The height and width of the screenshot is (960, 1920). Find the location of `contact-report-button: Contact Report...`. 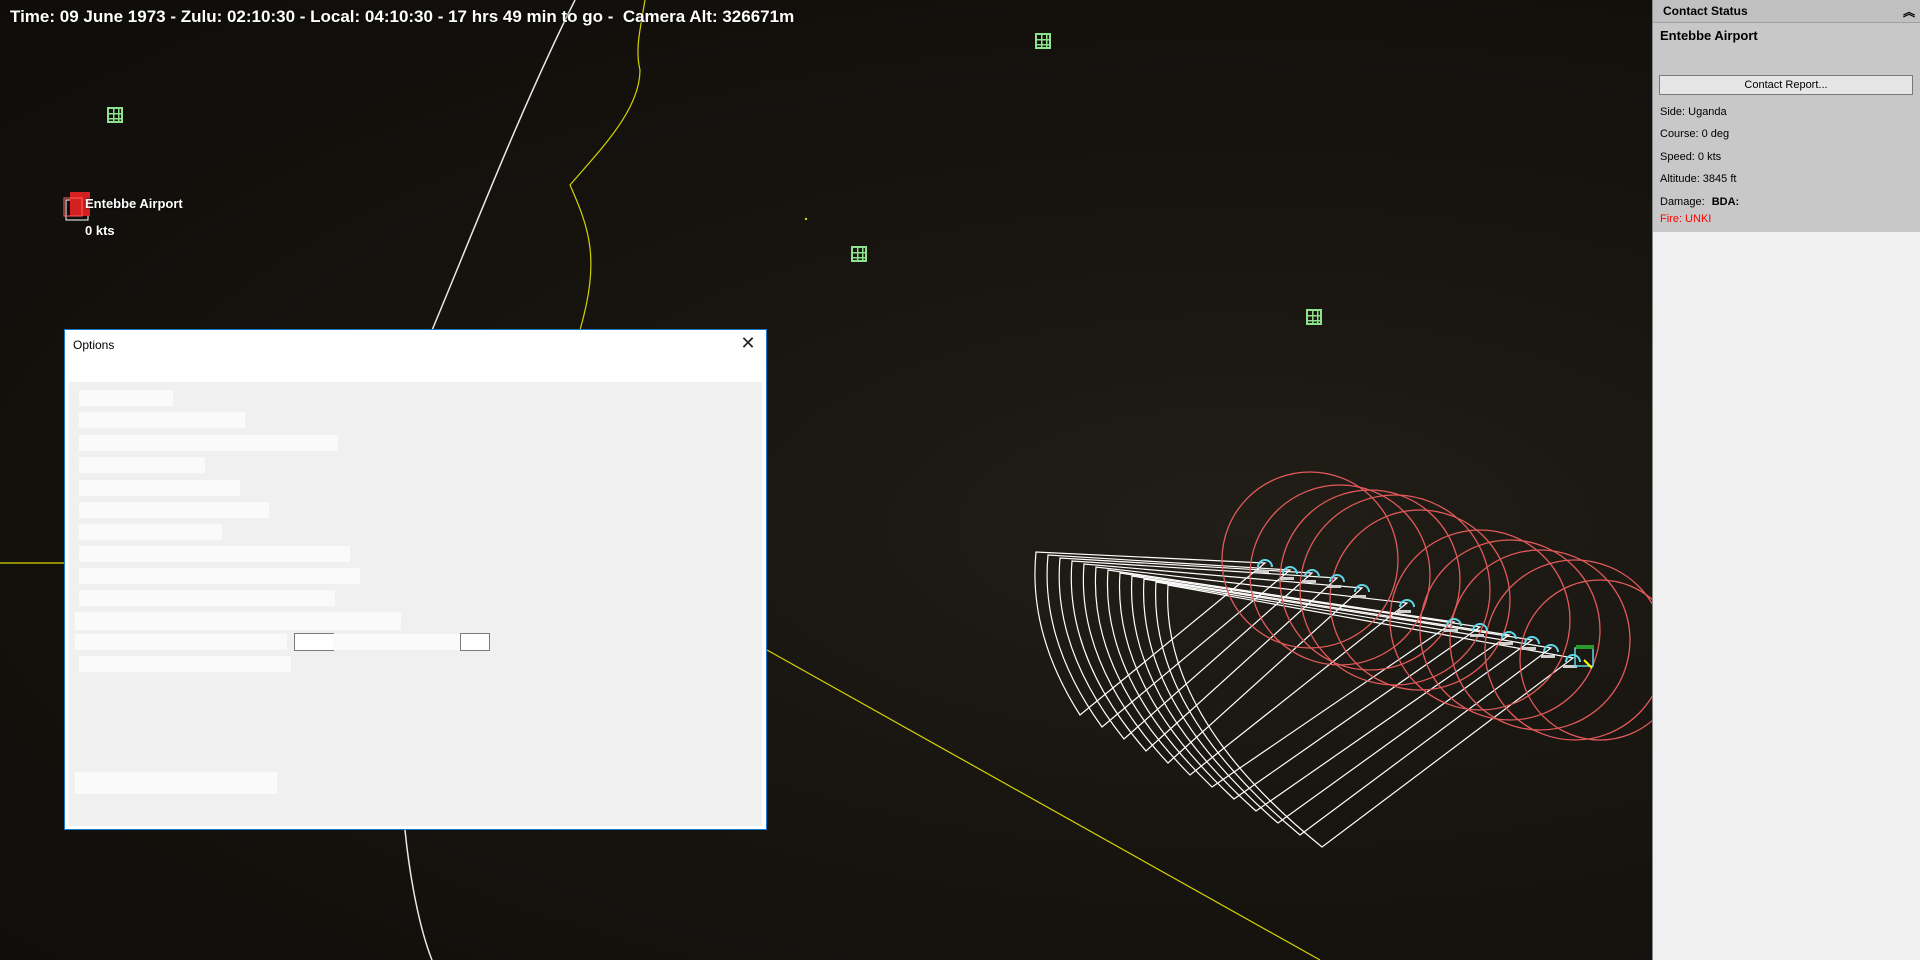

contact-report-button: Contact Report... is located at coordinates (1786, 85).